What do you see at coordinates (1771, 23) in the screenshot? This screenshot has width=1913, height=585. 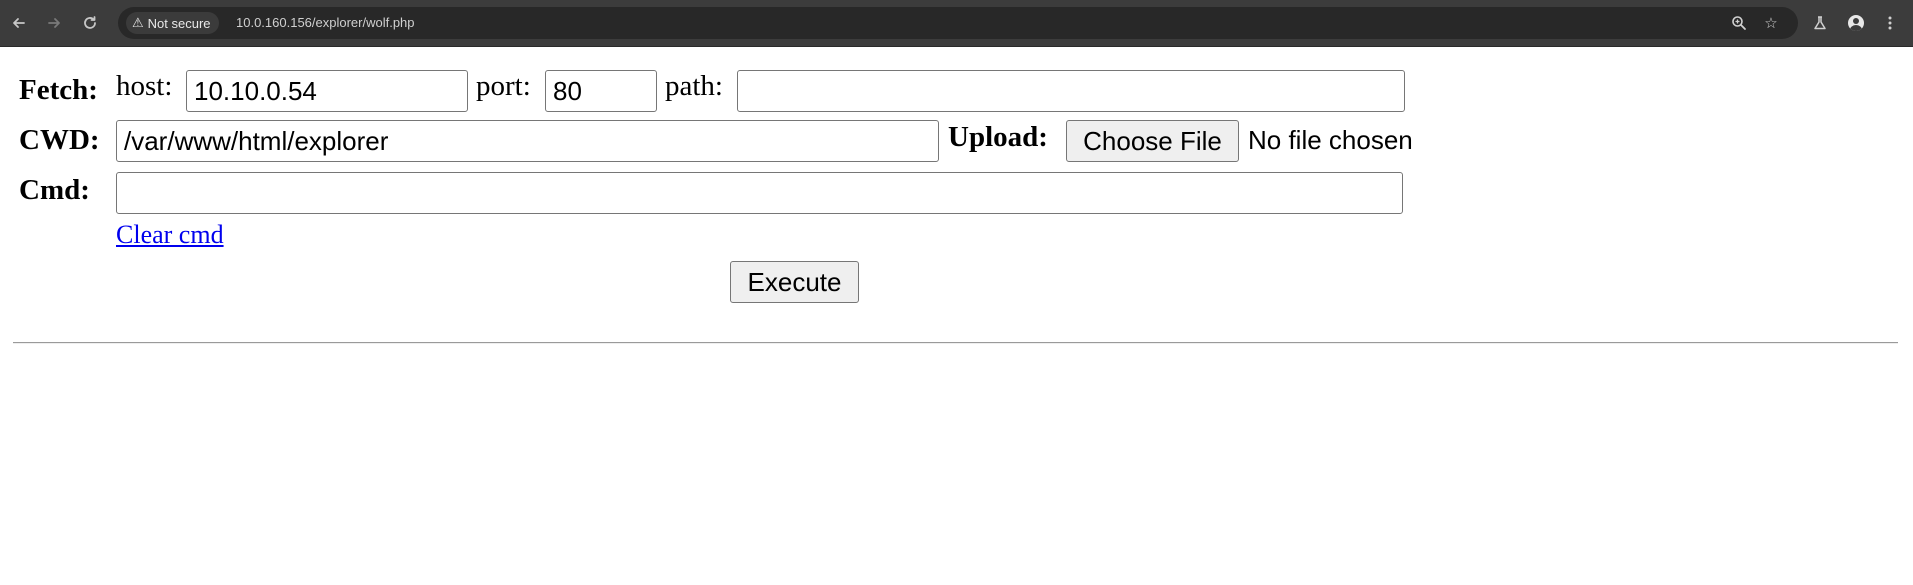 I see `star-icon: ☆` at bounding box center [1771, 23].